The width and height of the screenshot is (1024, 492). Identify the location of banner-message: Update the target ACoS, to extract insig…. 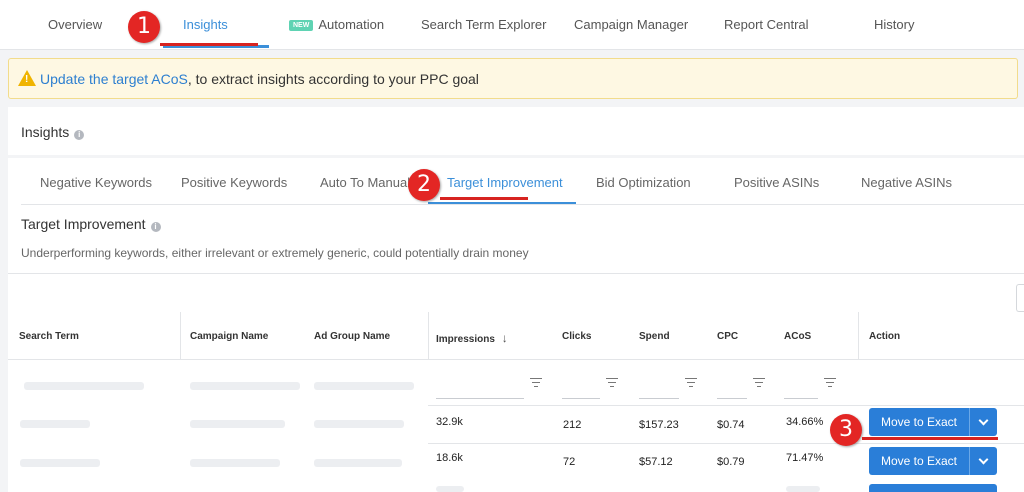
(259, 79).